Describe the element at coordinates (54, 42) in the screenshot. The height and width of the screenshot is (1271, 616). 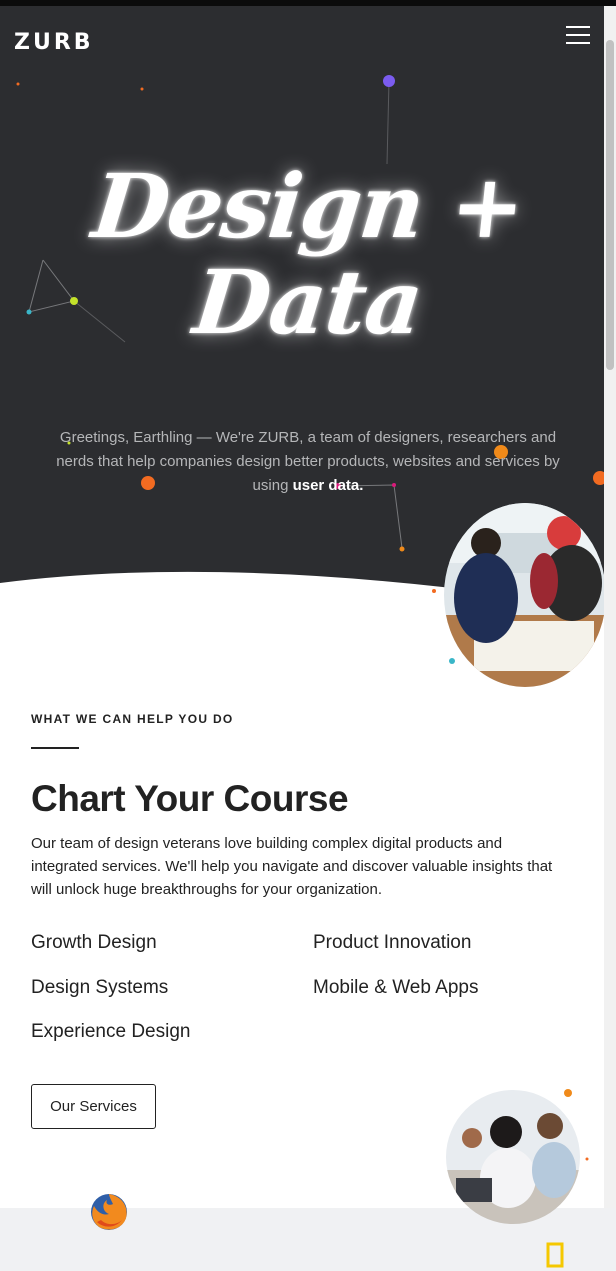
I see `zurb-logo: ZURB` at that location.